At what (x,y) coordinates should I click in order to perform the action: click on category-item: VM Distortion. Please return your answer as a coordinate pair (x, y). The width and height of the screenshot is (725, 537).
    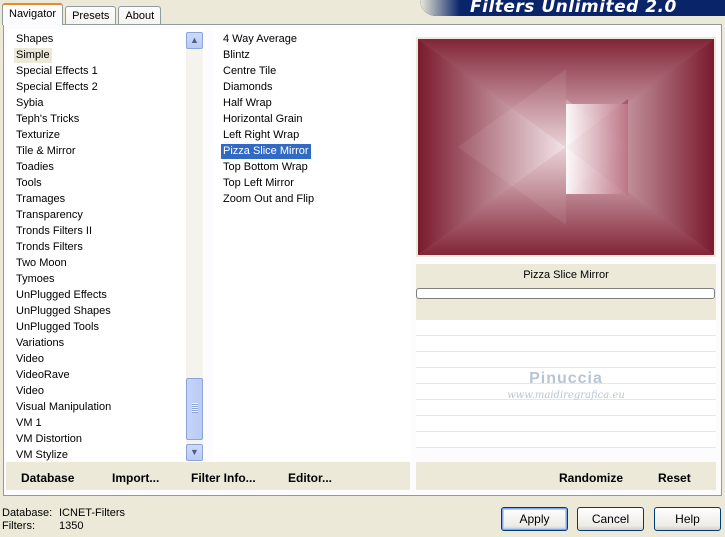
    Looking at the image, I should click on (49, 439).